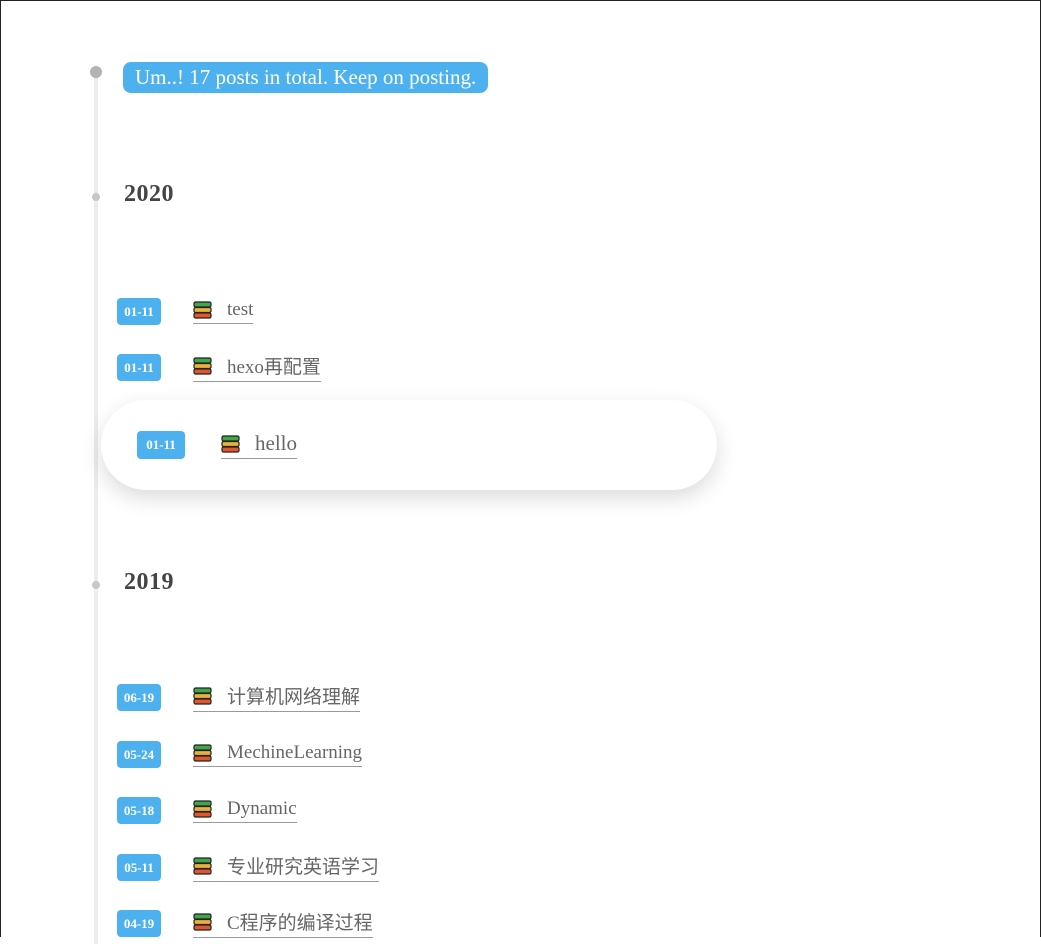  I want to click on post-title: hexo再配置, so click(274, 367).